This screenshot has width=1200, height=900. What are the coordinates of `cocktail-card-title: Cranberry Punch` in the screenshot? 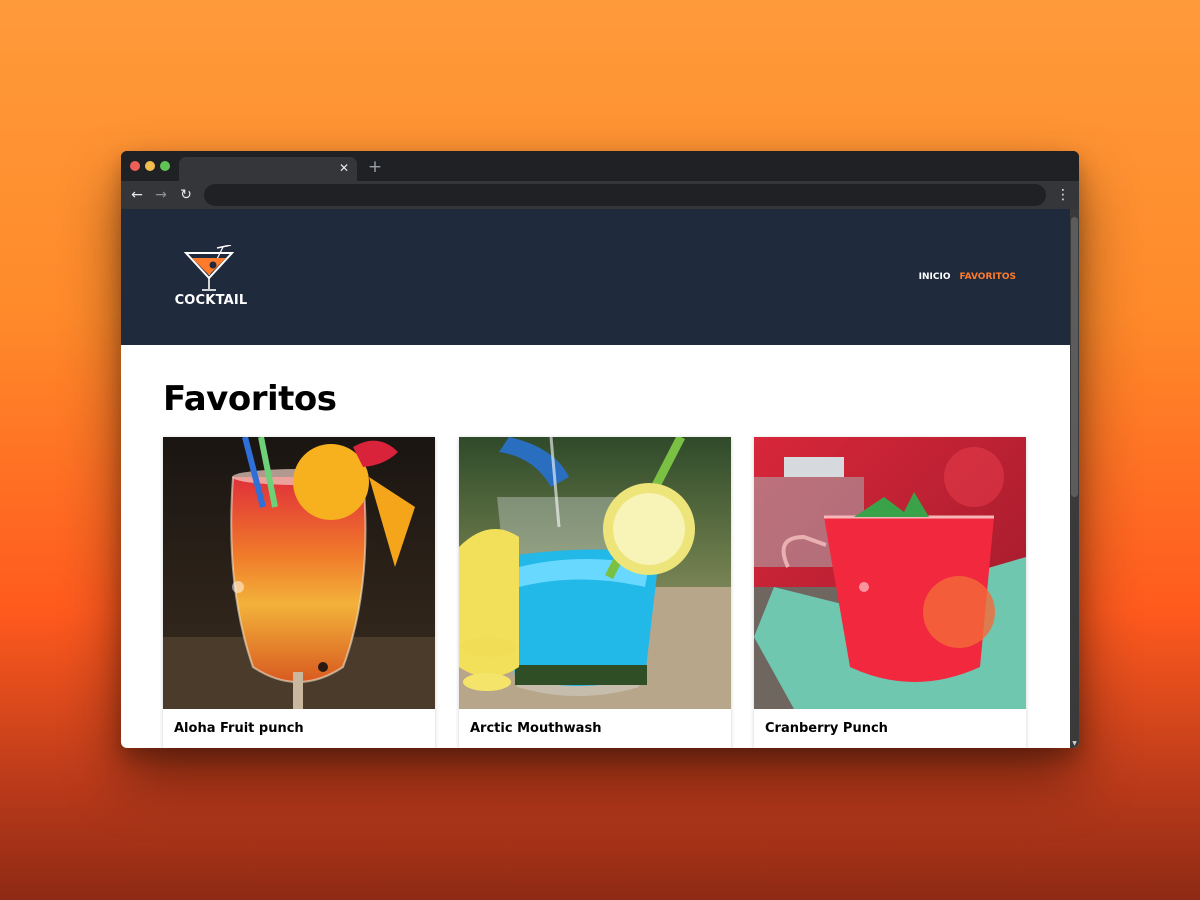 It's located at (826, 728).